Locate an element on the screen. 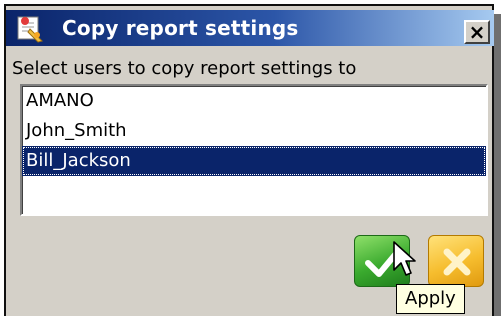  window-title: Copy report settings is located at coordinates (180, 28).